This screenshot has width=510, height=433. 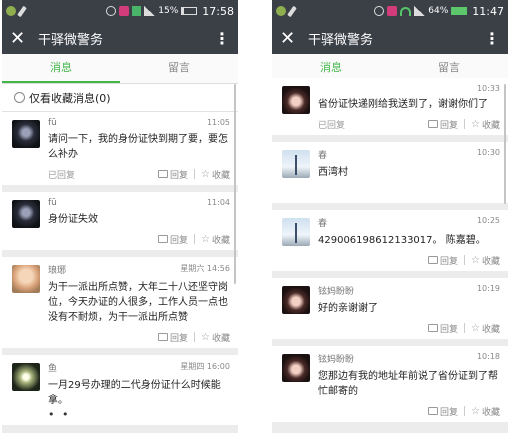 I want to click on radio-icon, so click(x=19, y=97).